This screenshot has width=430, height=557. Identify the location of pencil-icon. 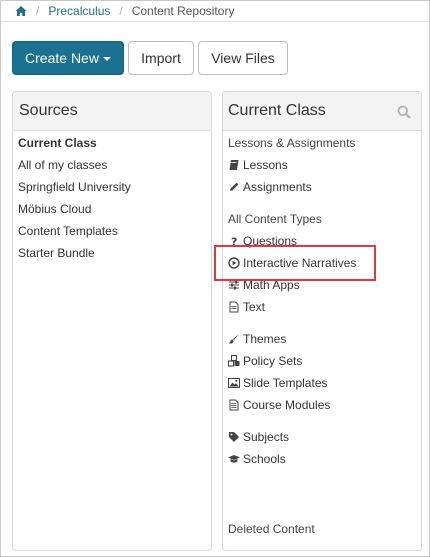
(234, 187).